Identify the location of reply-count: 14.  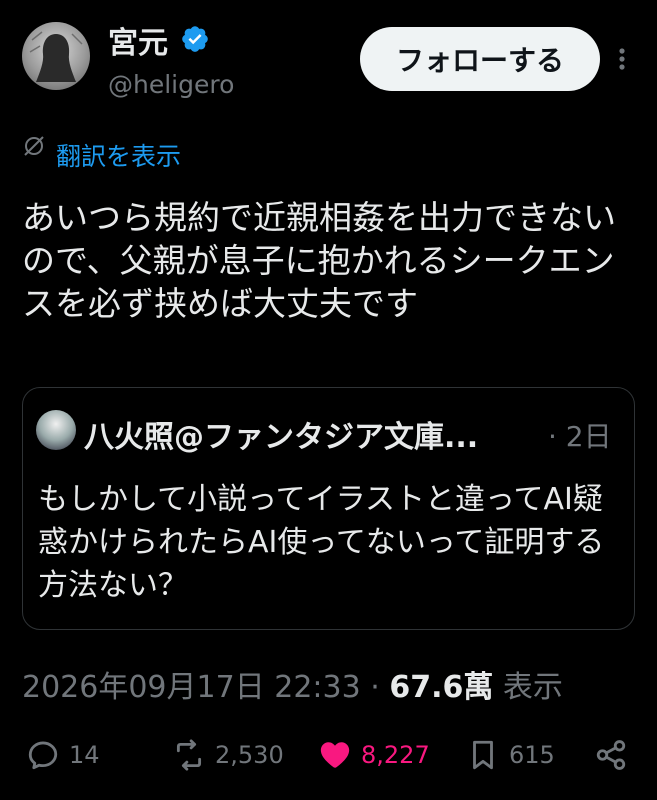
(84, 755).